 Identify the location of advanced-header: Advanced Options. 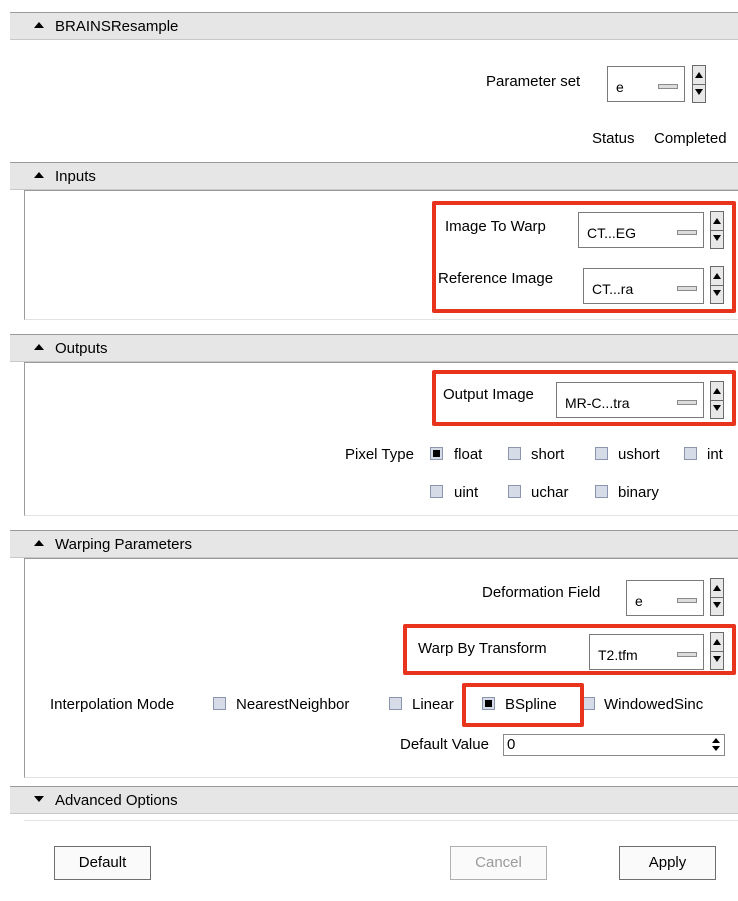
(374, 800).